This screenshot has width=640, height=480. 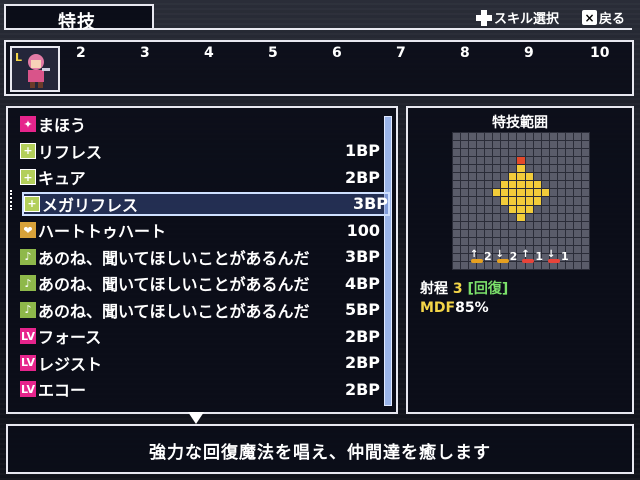 I want to click on skill-name: メガリフレス, so click(x=90, y=205).